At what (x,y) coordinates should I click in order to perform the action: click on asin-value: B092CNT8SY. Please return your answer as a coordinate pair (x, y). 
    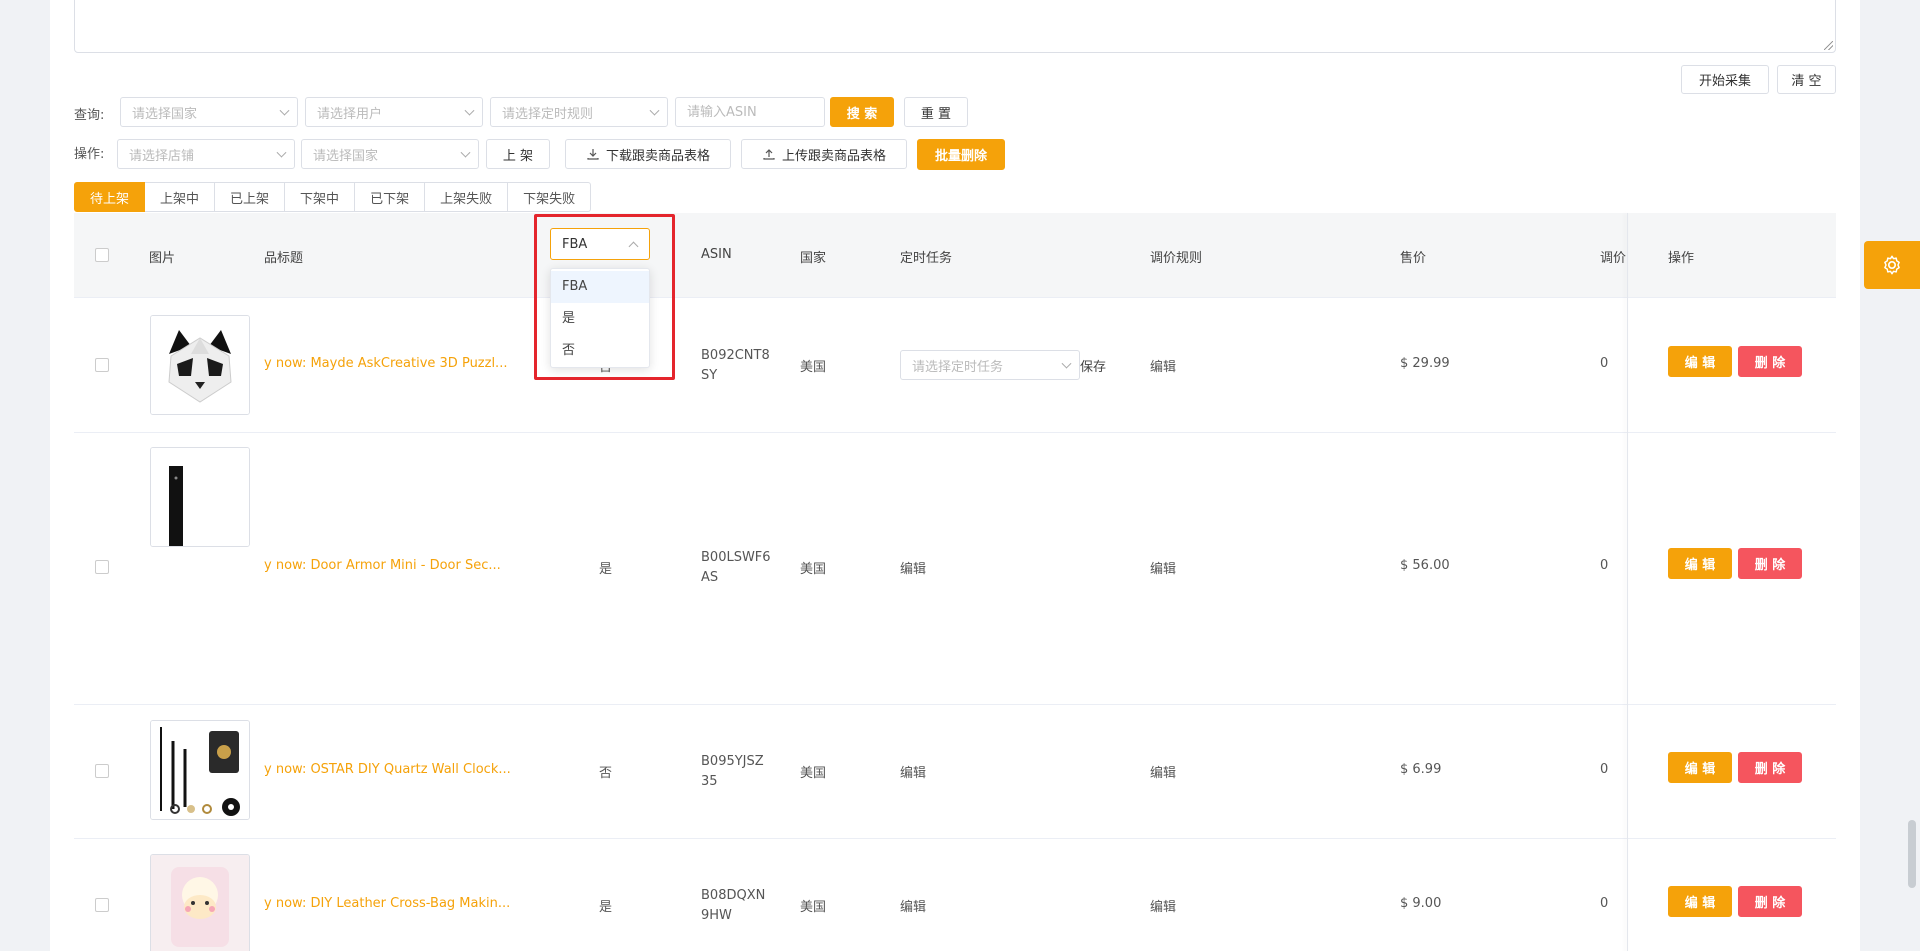
    Looking at the image, I should click on (735, 365).